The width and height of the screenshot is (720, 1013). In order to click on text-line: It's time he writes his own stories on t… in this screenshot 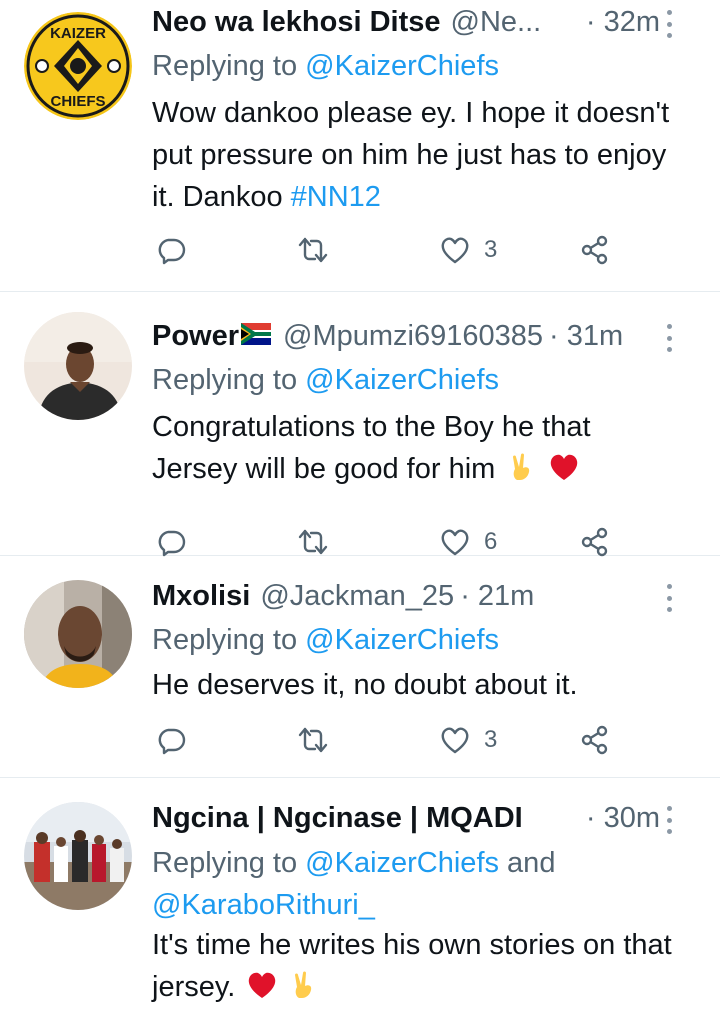, I will do `click(412, 945)`.